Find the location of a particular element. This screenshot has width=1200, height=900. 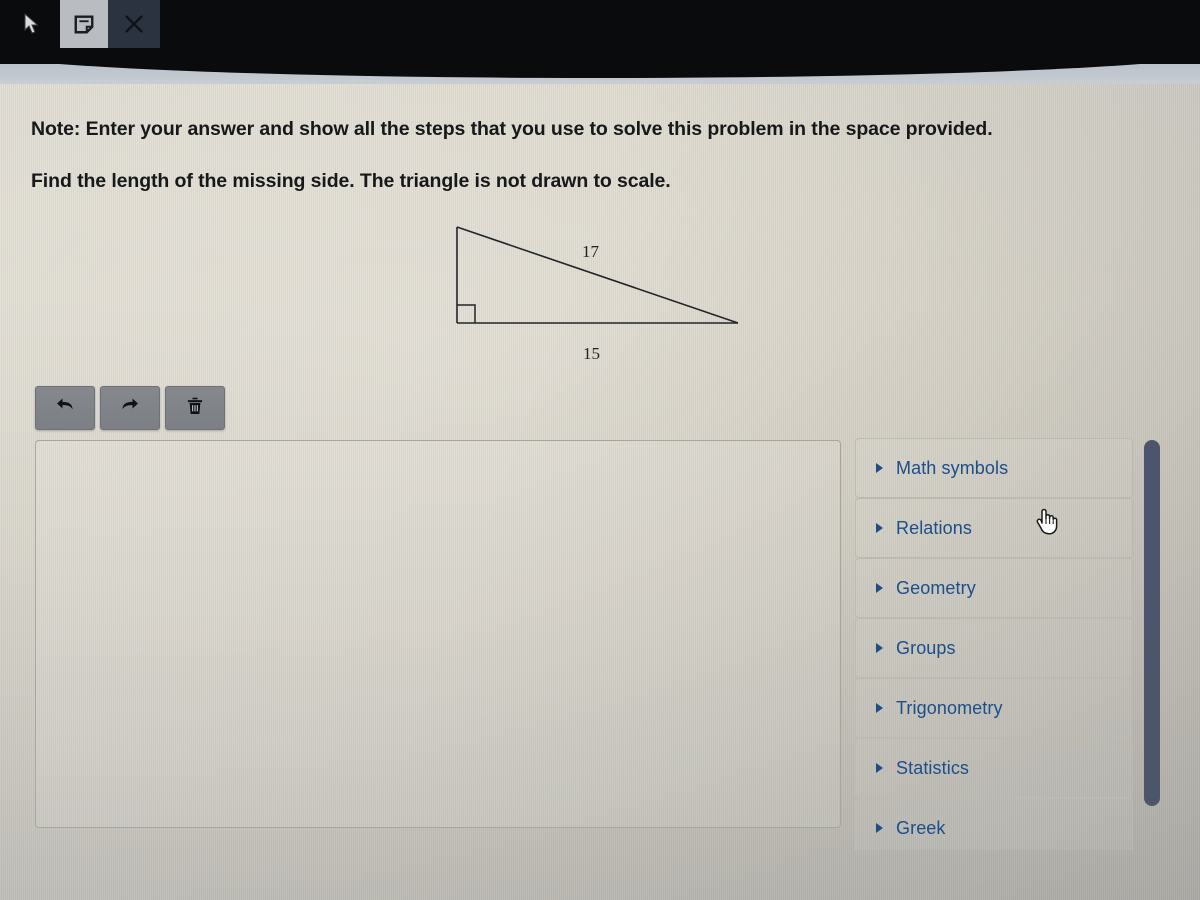

palette-item-label: Groups is located at coordinates (926, 647).